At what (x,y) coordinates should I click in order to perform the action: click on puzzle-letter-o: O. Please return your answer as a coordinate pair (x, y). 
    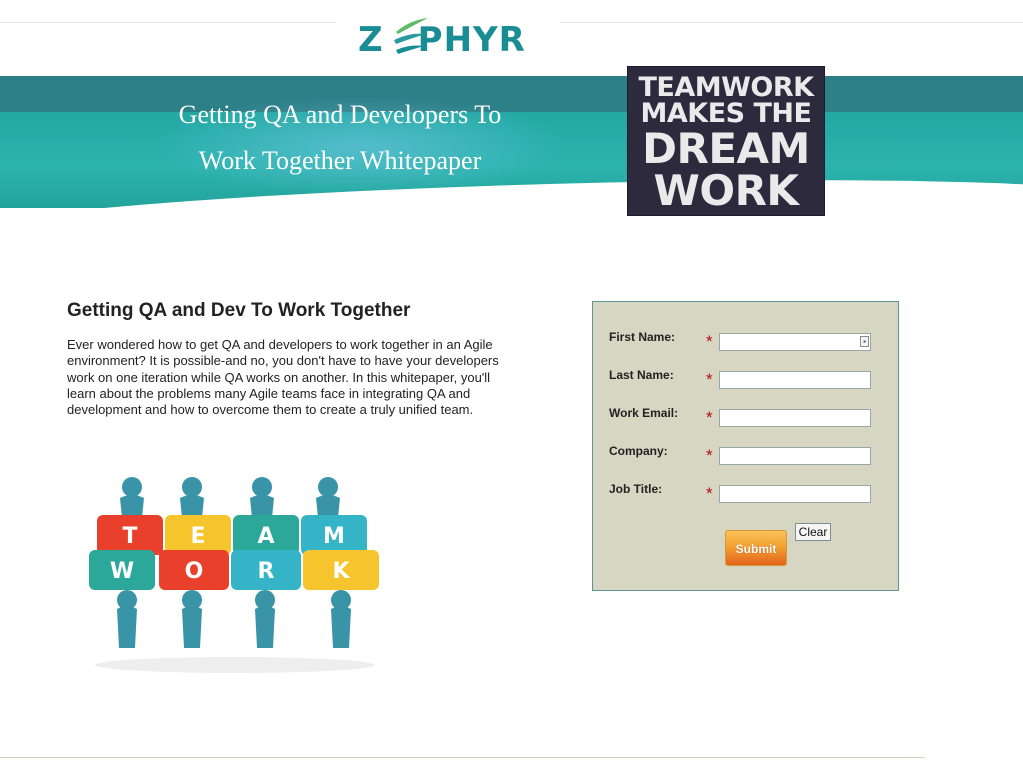
    Looking at the image, I should click on (194, 571).